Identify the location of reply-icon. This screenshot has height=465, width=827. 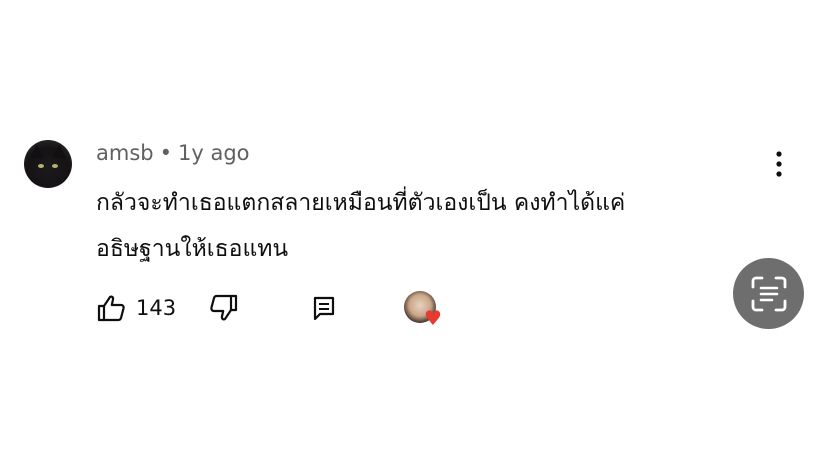
(324, 308).